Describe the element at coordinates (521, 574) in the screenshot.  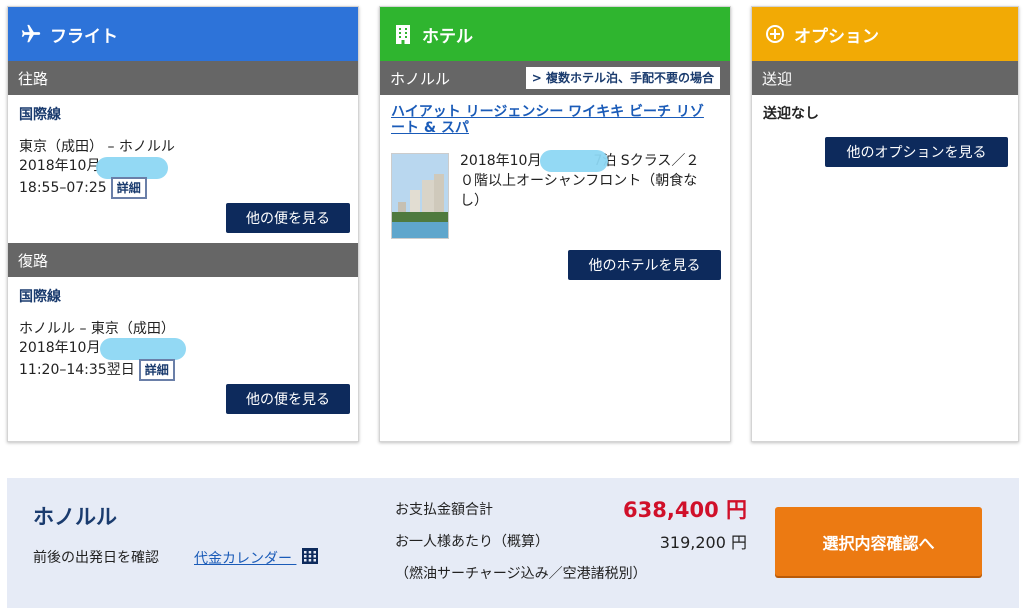
I see `fee-note: （燃油サーチャージ込み／空港諸税別）` at that location.